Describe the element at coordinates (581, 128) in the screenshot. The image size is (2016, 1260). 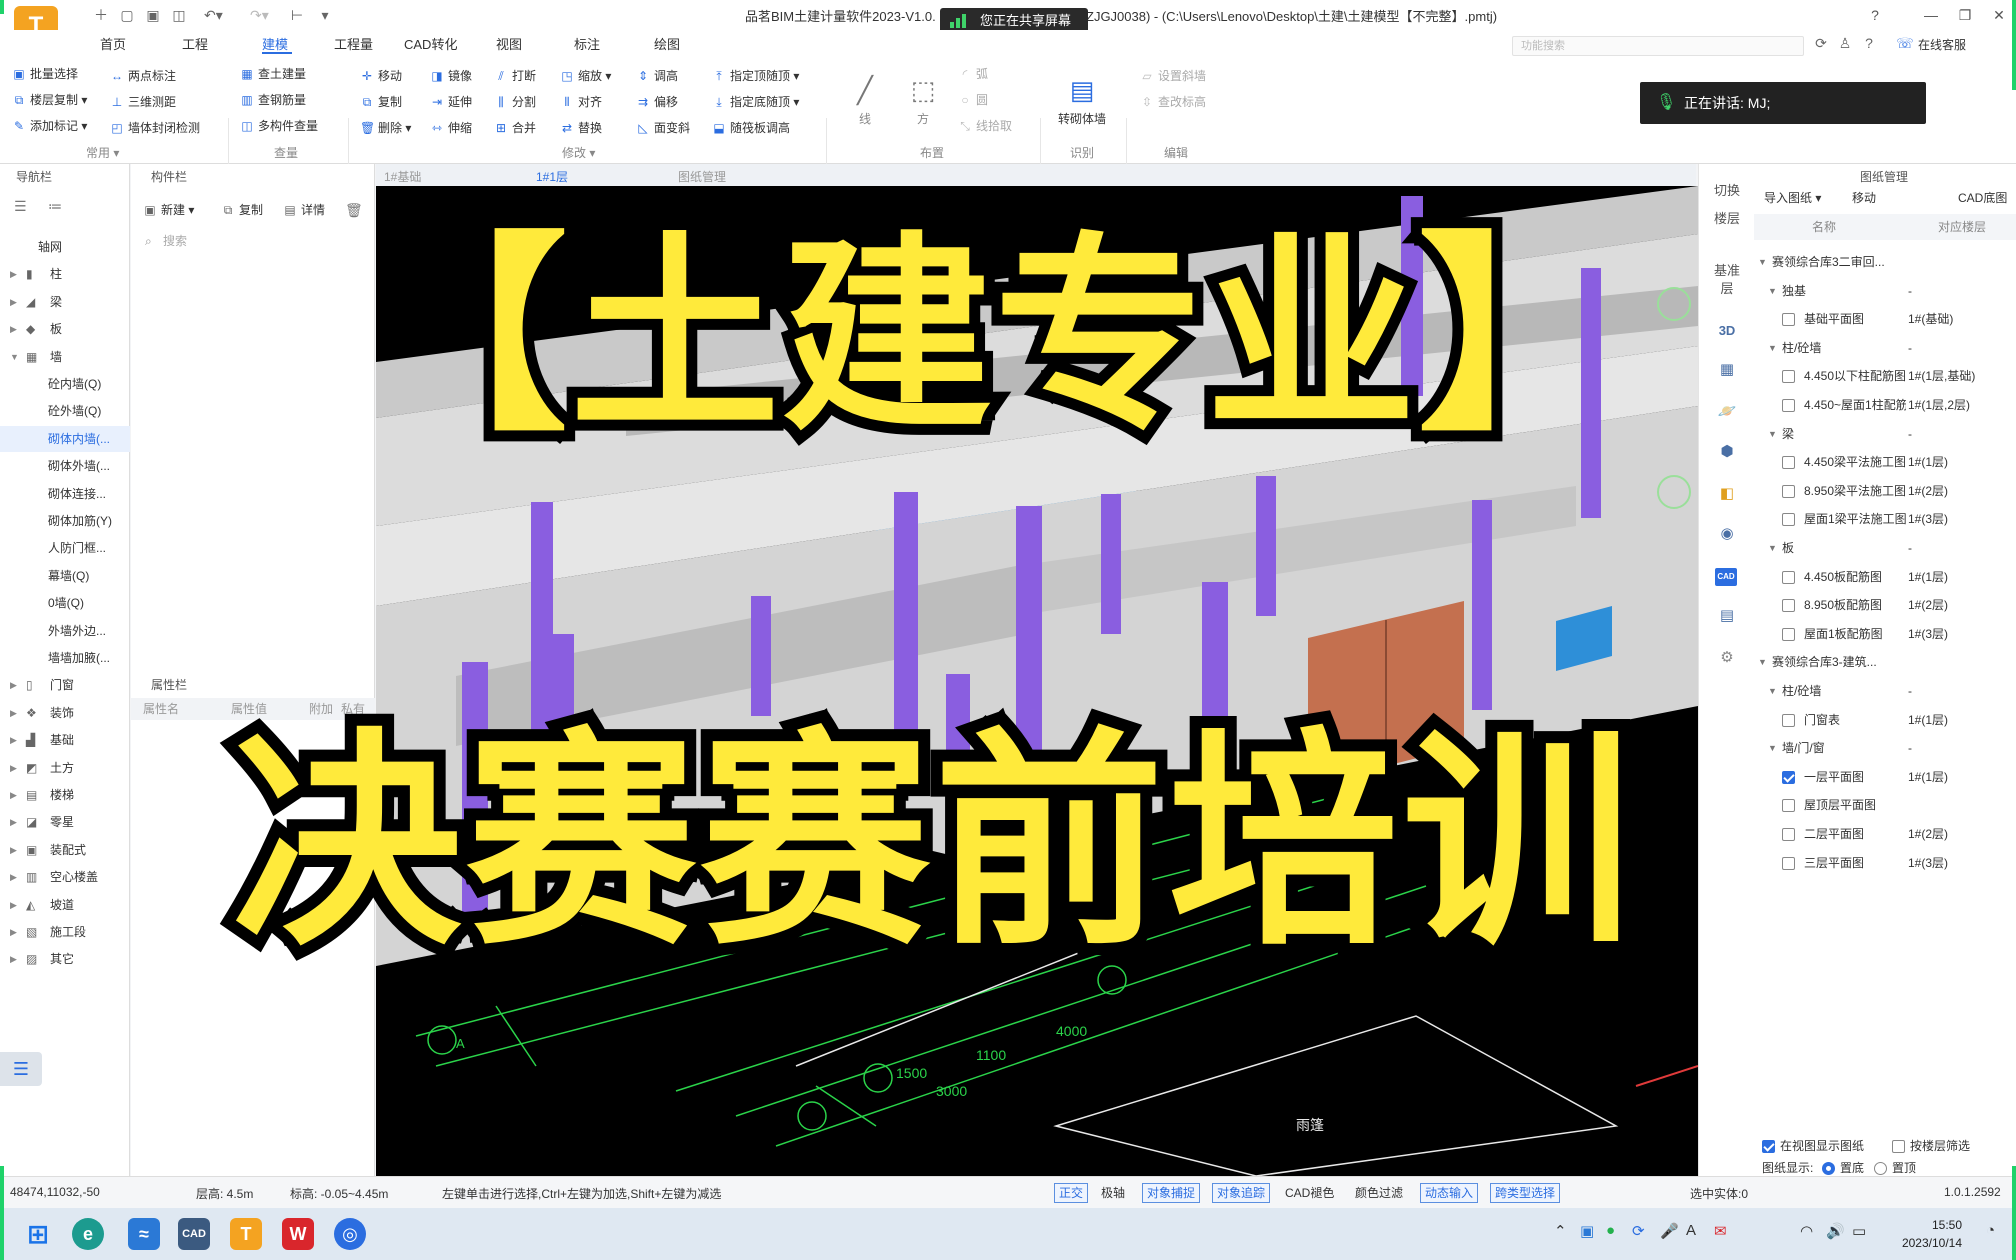
I see `replace-button: ⇄ 替换` at that location.